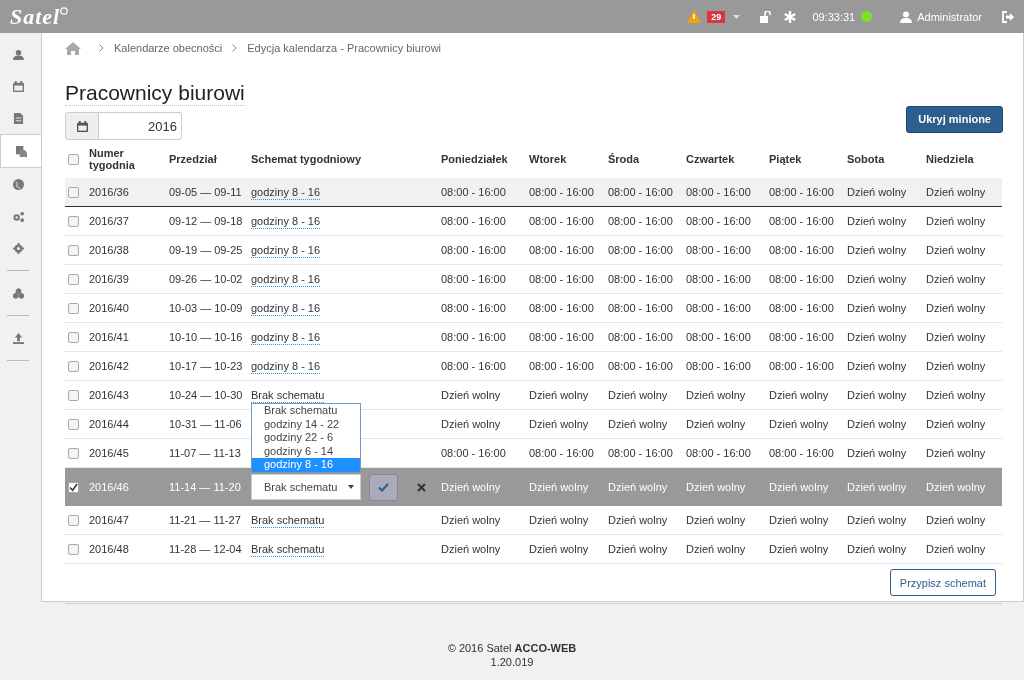 The width and height of the screenshot is (1024, 680). I want to click on unlock-icon, so click(766, 16).